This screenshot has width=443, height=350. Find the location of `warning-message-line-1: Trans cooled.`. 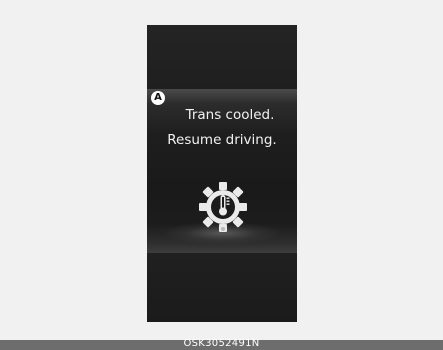

warning-message-line-1: Trans cooled. is located at coordinates (230, 115).